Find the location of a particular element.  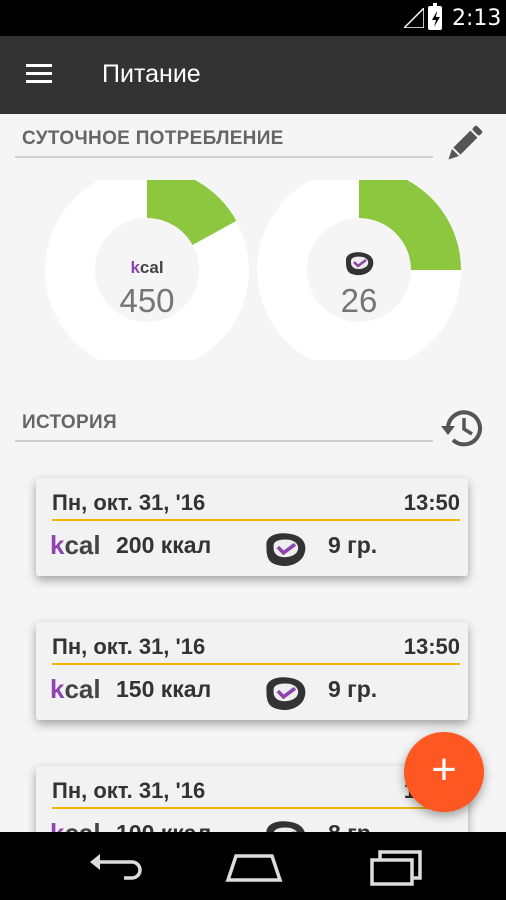

status-time: 2:13 is located at coordinates (477, 18).